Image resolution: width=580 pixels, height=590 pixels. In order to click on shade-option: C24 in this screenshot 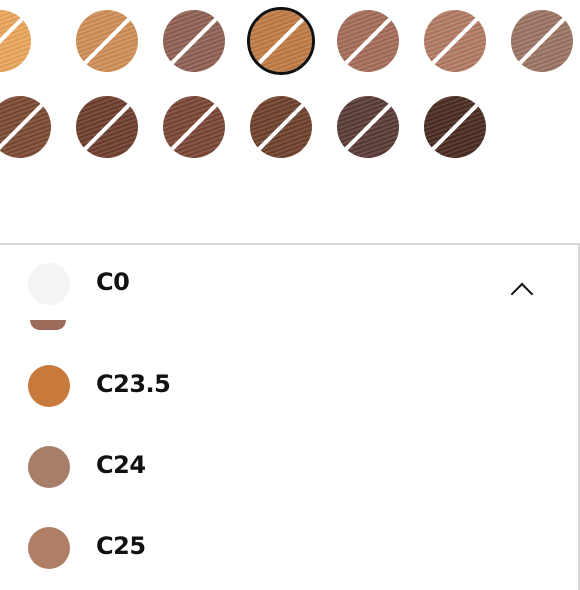, I will do `click(288, 466)`.